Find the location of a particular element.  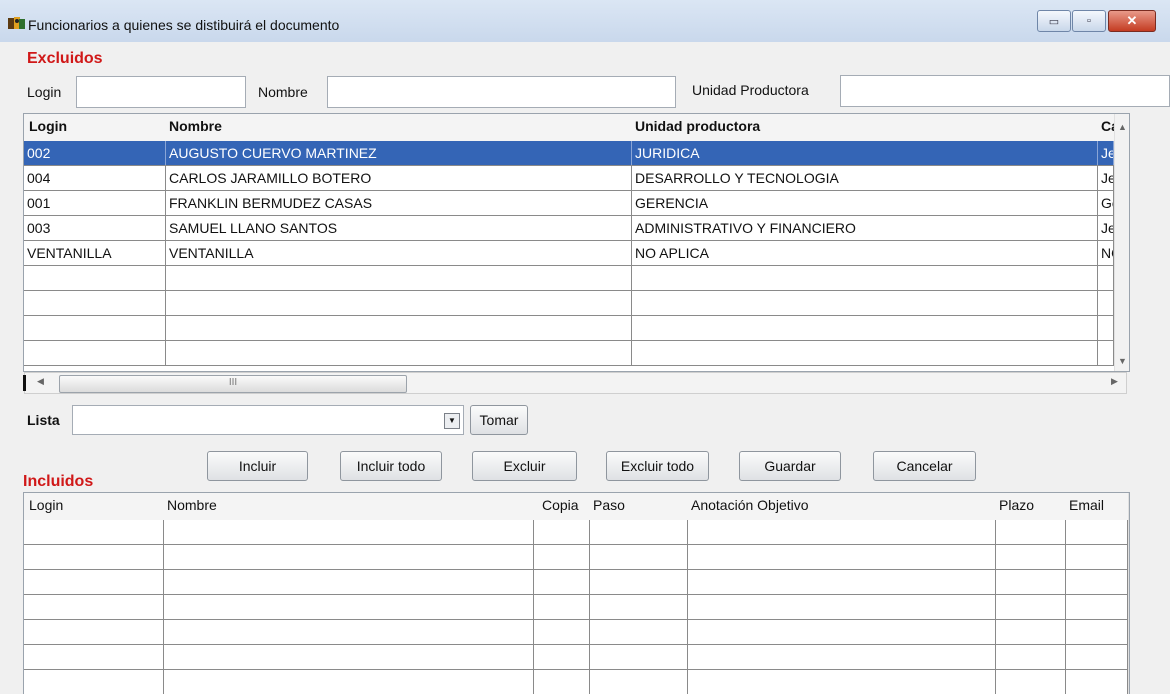

scroll-left-arrow-icon: ◀ is located at coordinates (40, 381).